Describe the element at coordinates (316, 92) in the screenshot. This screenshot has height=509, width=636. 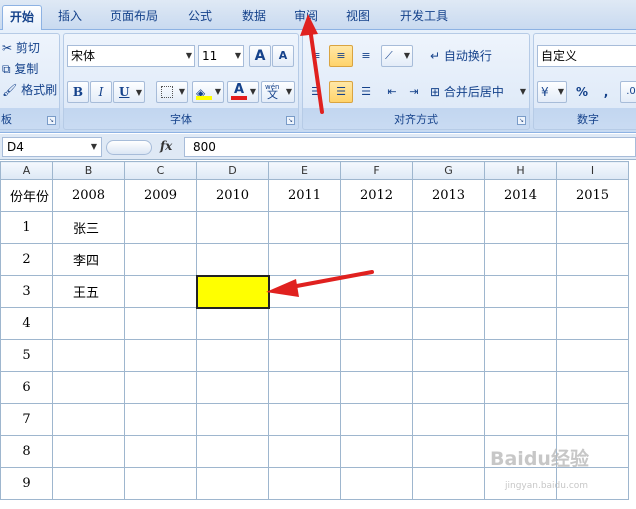
I see `align-left-button: ☰` at that location.